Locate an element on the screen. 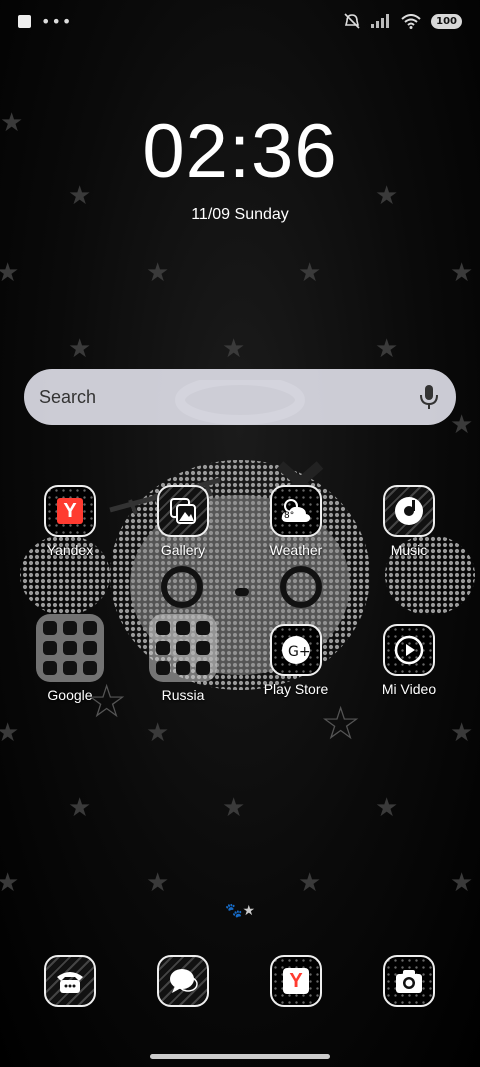  notification-square-icon is located at coordinates (24, 21).